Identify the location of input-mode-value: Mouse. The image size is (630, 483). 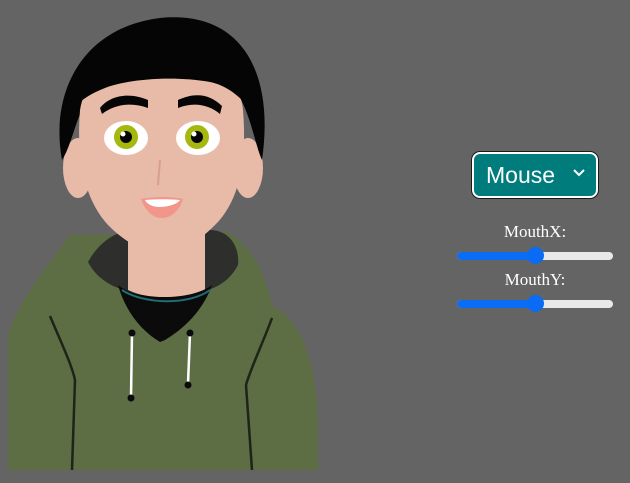
(521, 175).